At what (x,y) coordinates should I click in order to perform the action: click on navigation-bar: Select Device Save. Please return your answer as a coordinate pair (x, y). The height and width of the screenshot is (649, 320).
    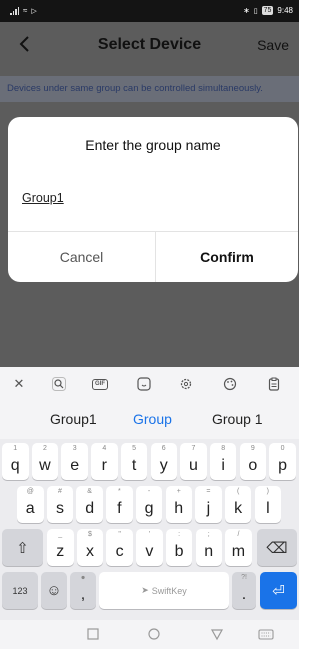
    Looking at the image, I should click on (149, 45).